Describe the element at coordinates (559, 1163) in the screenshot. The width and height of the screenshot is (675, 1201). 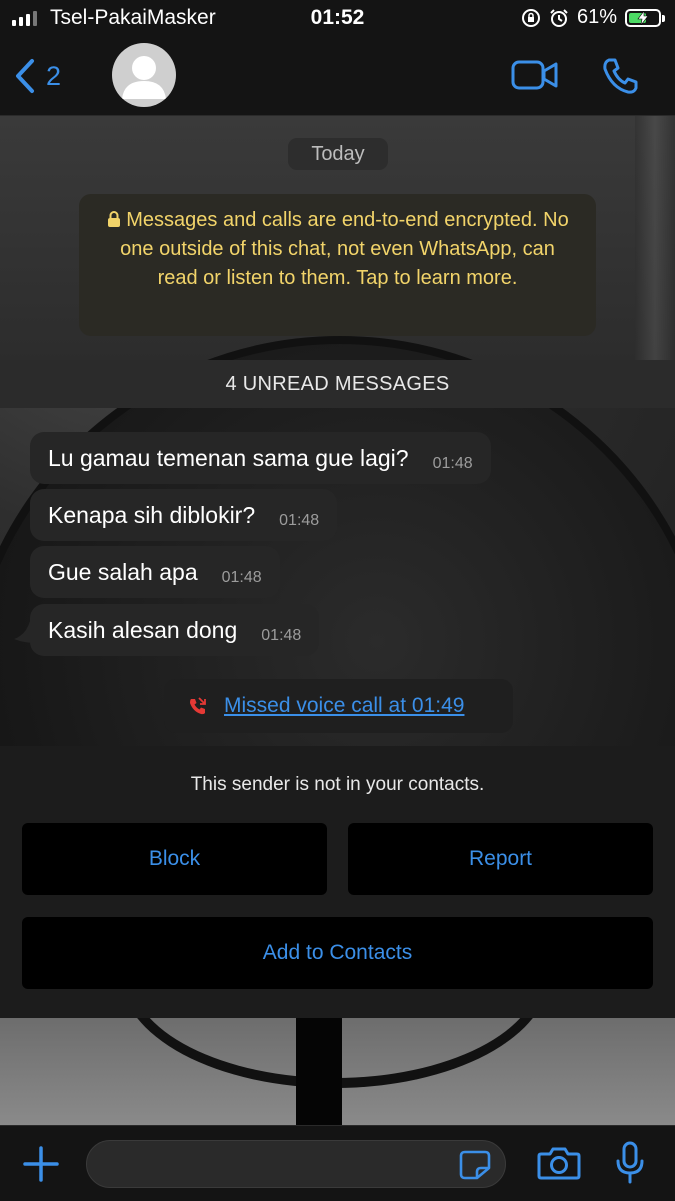
I see `camera-icon` at that location.